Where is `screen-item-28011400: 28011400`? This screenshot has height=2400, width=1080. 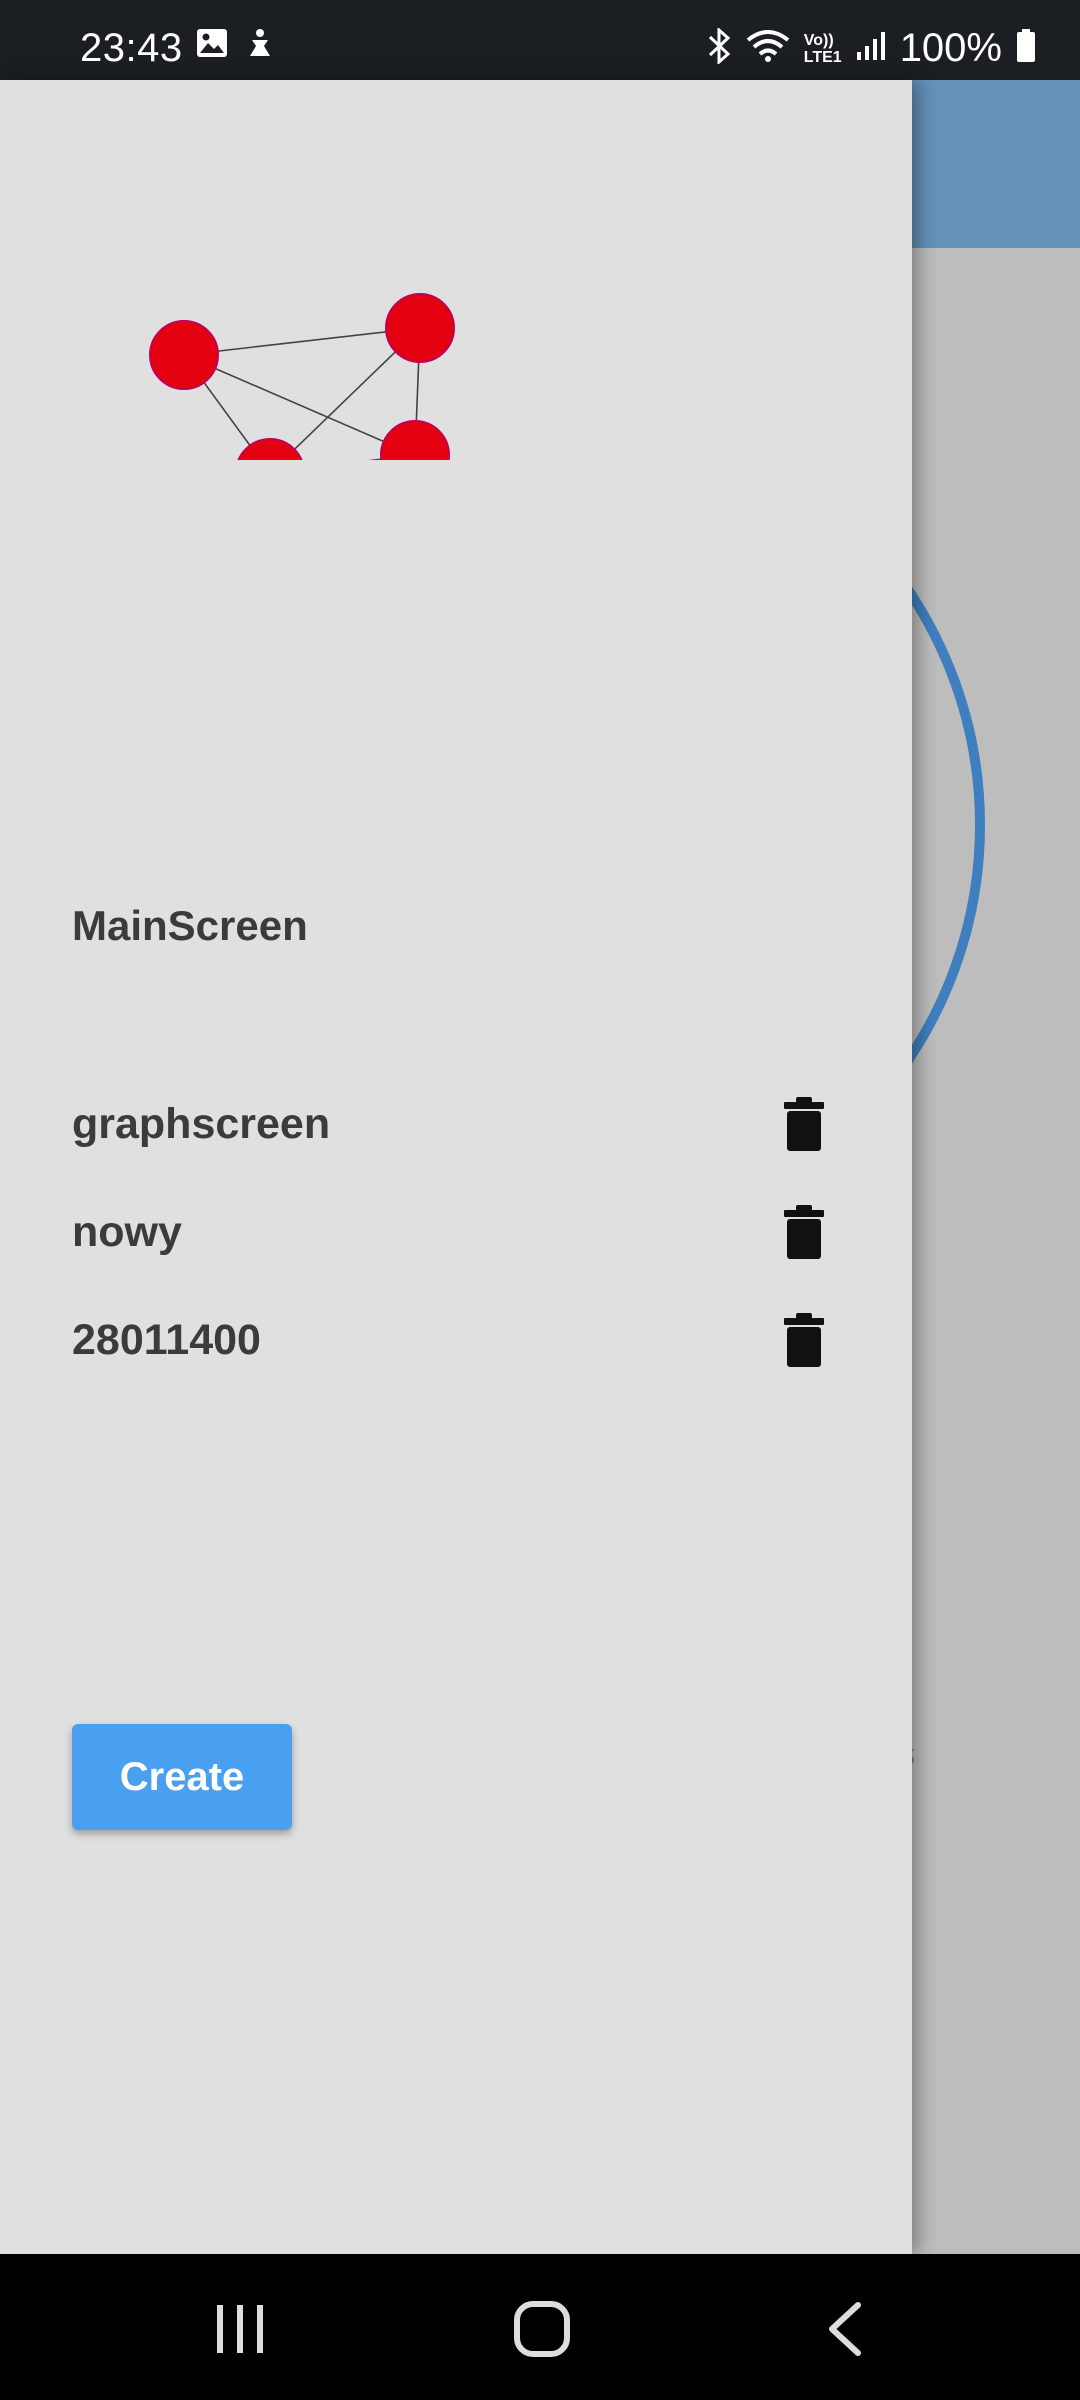 screen-item-28011400: 28011400 is located at coordinates (452, 1340).